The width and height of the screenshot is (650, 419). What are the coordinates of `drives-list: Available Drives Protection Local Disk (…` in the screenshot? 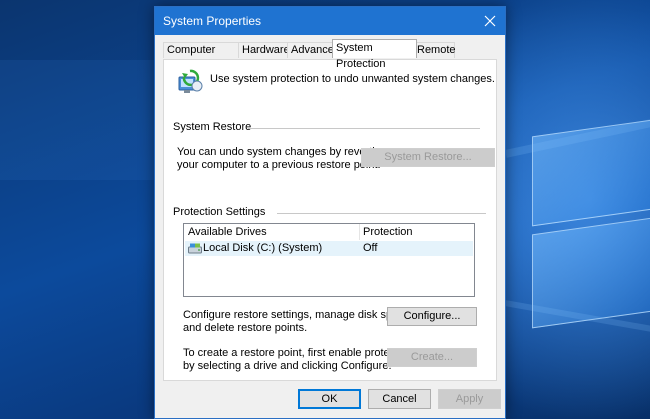 It's located at (329, 260).